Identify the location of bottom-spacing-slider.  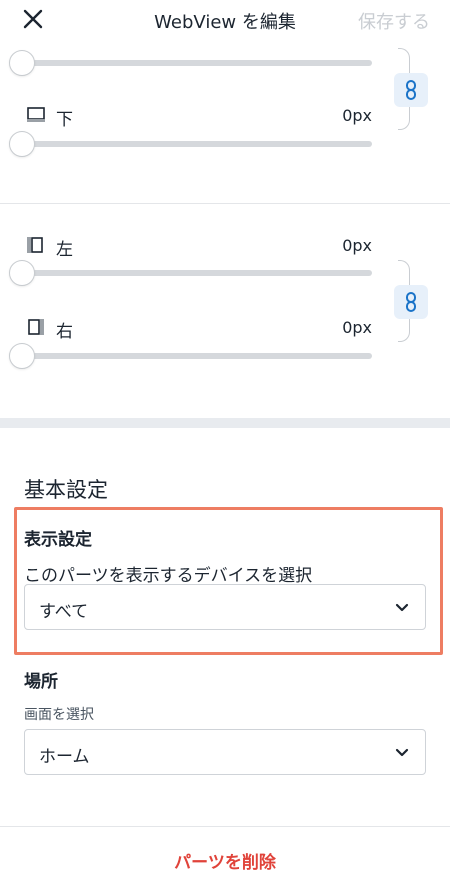
(197, 144).